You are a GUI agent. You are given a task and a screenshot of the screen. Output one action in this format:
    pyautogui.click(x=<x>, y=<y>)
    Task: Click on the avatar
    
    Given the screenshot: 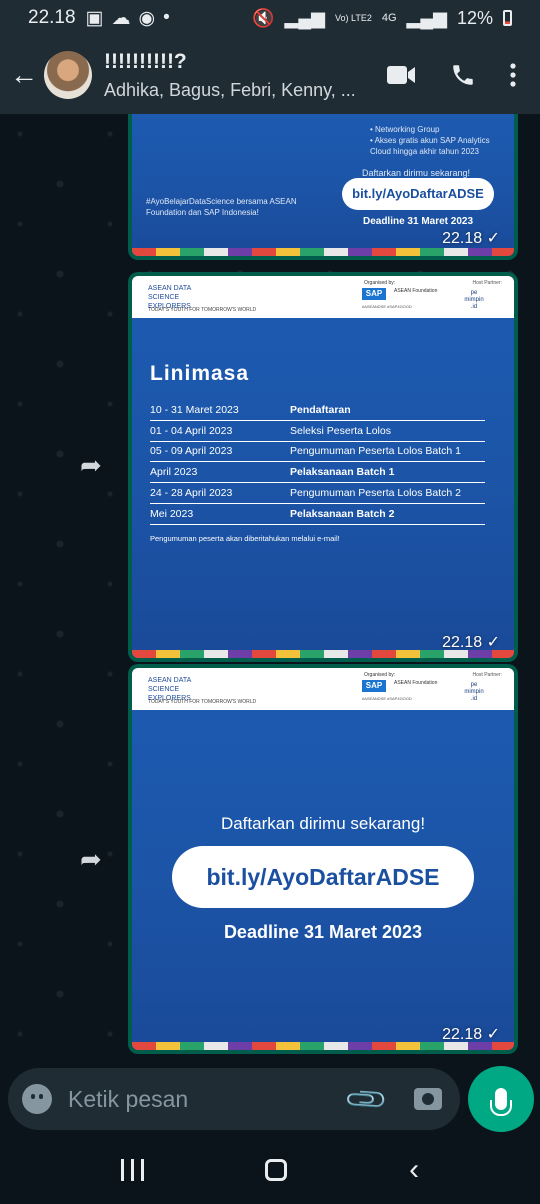 What is the action you would take?
    pyautogui.click(x=68, y=75)
    